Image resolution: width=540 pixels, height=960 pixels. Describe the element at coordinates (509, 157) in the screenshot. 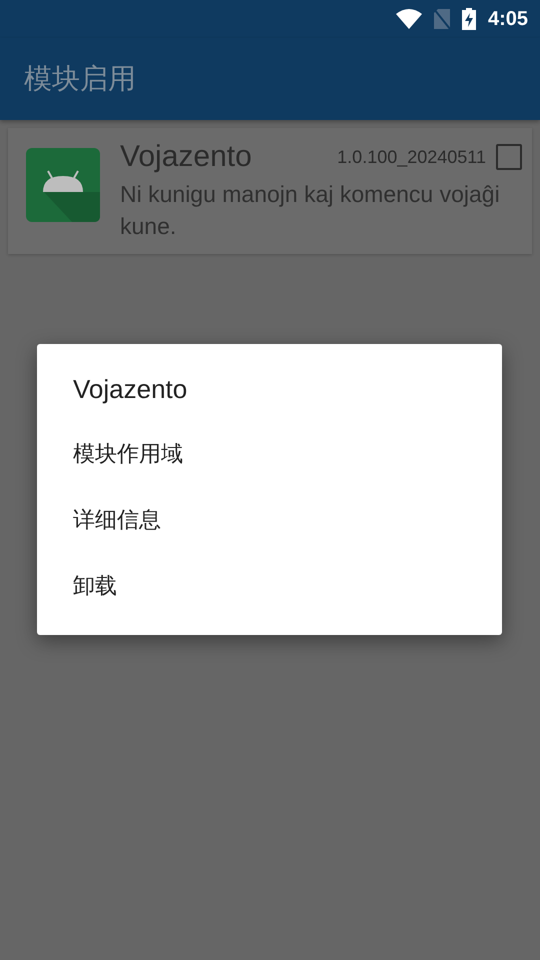

I see `enable-checkbox` at that location.